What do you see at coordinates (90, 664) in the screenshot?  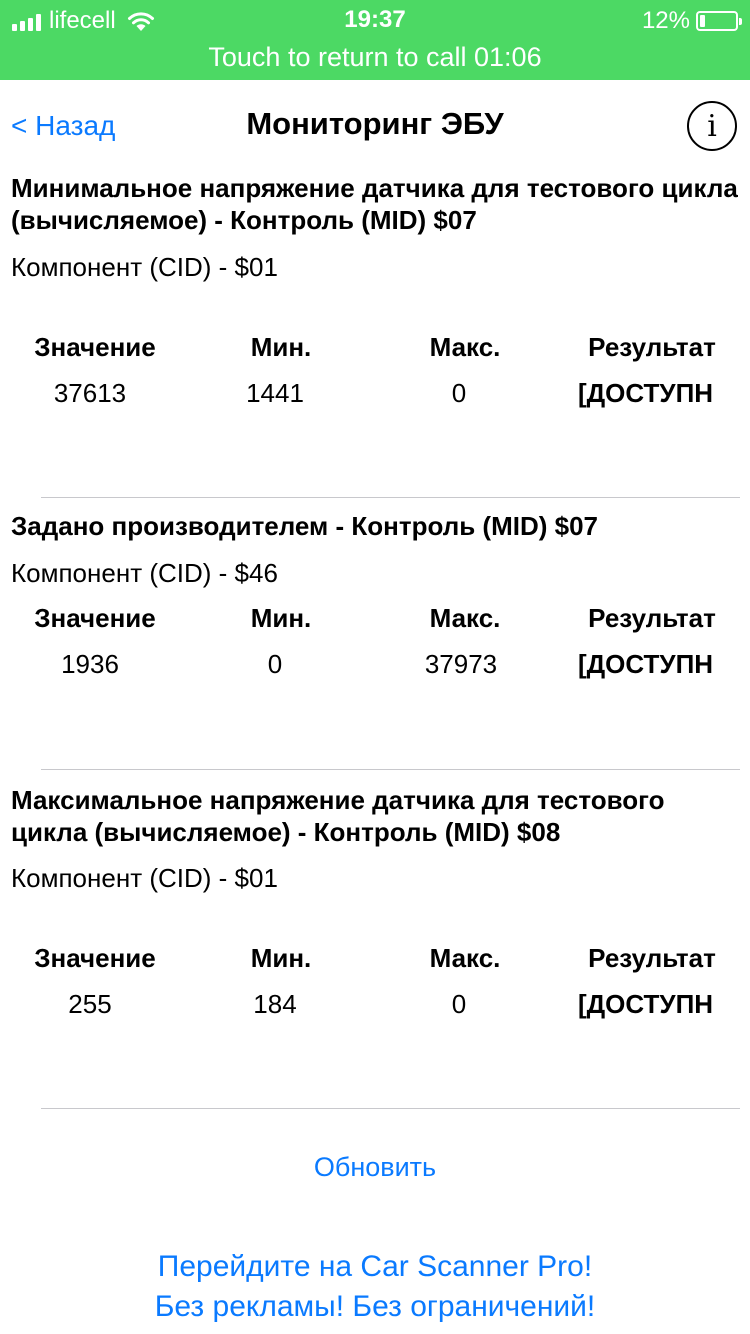 I see `test-value: 1936` at bounding box center [90, 664].